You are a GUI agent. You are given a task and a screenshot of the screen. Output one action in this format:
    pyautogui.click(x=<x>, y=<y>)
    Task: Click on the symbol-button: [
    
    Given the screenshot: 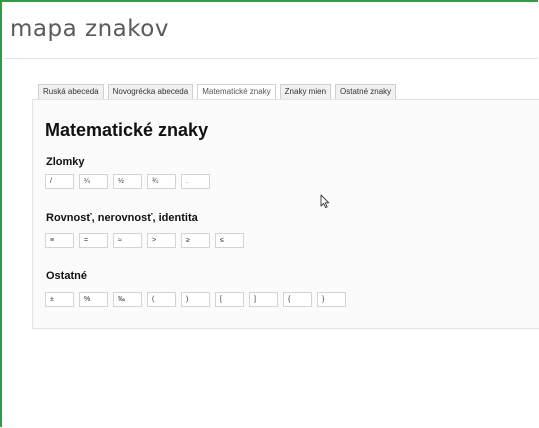 What is the action you would take?
    pyautogui.click(x=229, y=299)
    